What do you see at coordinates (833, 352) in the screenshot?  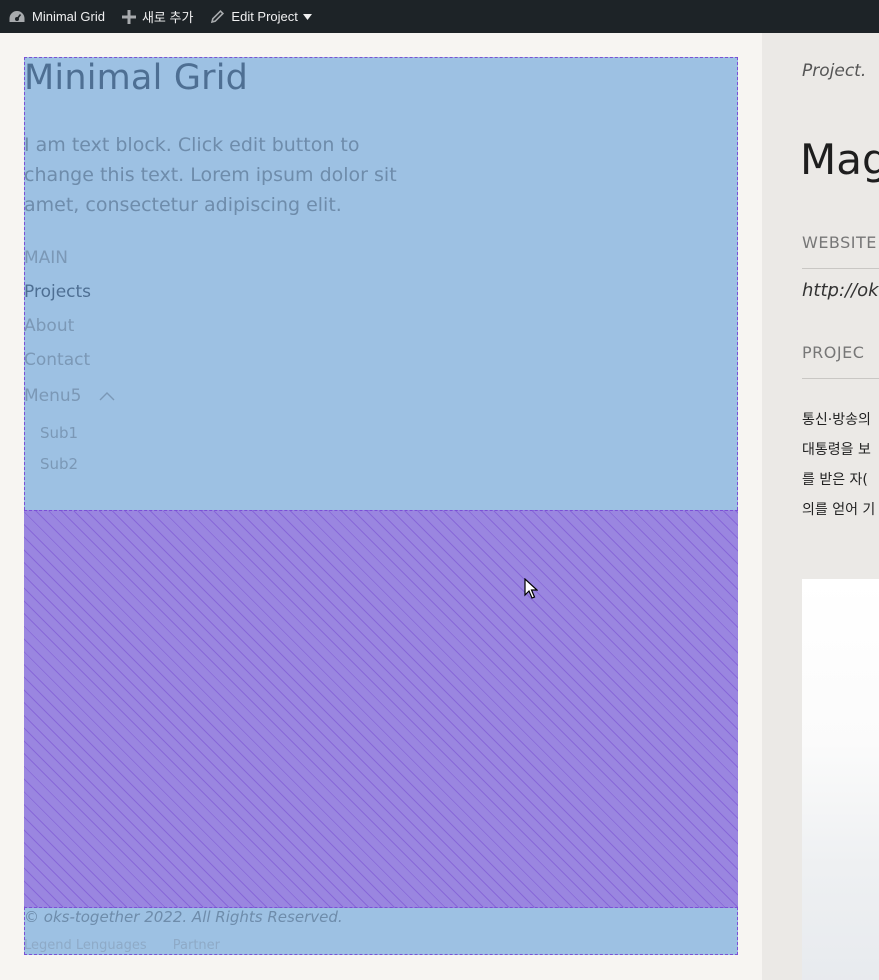 I see `project-label: PROJEC` at bounding box center [833, 352].